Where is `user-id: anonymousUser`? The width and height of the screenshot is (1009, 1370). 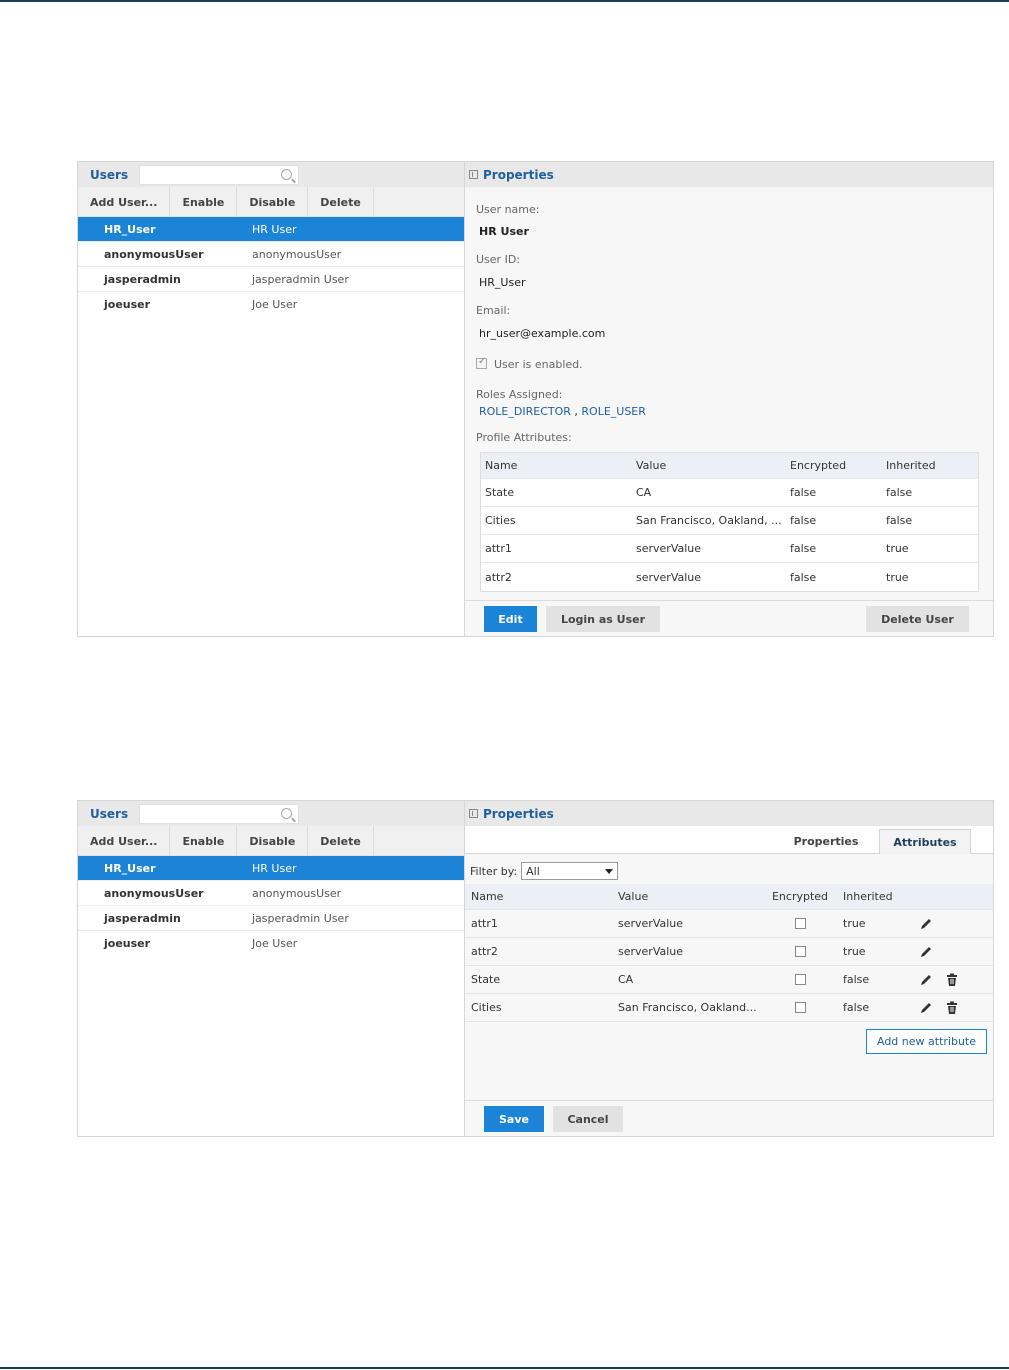 user-id: anonymousUser is located at coordinates (154, 893).